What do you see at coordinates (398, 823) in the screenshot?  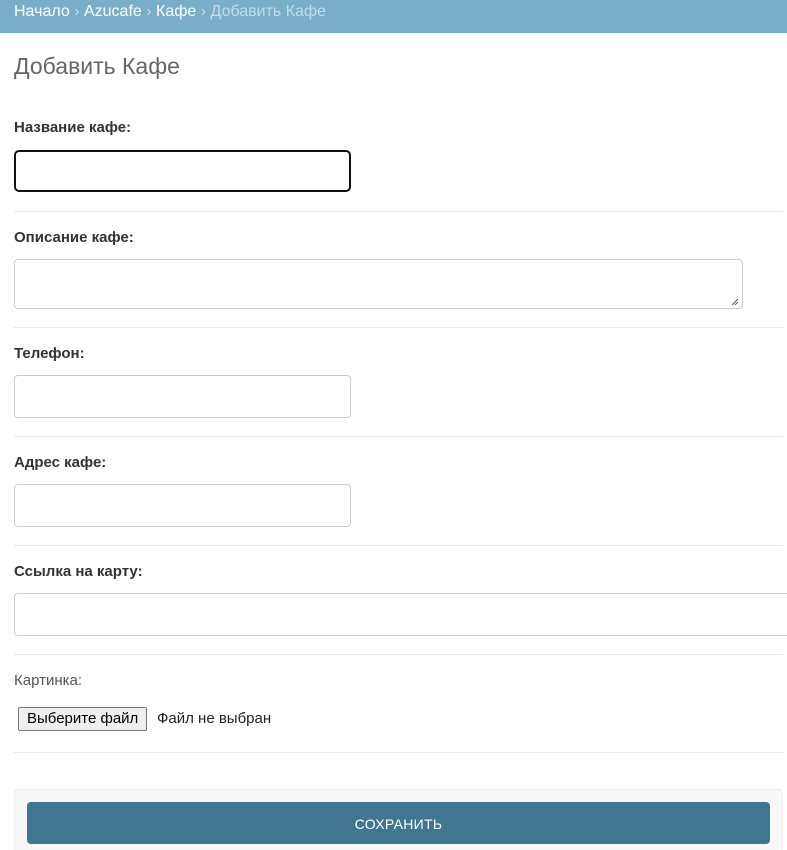 I see `save-button: СОХРАНИТЬ` at bounding box center [398, 823].